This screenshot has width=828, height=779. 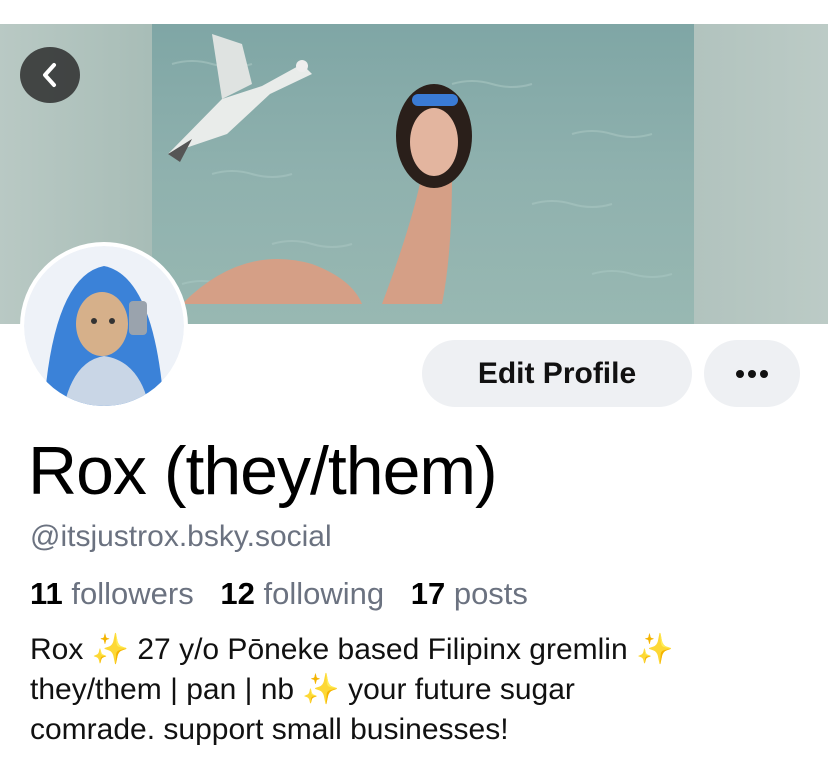 I want to click on chevron-left-icon, so click(x=49, y=75).